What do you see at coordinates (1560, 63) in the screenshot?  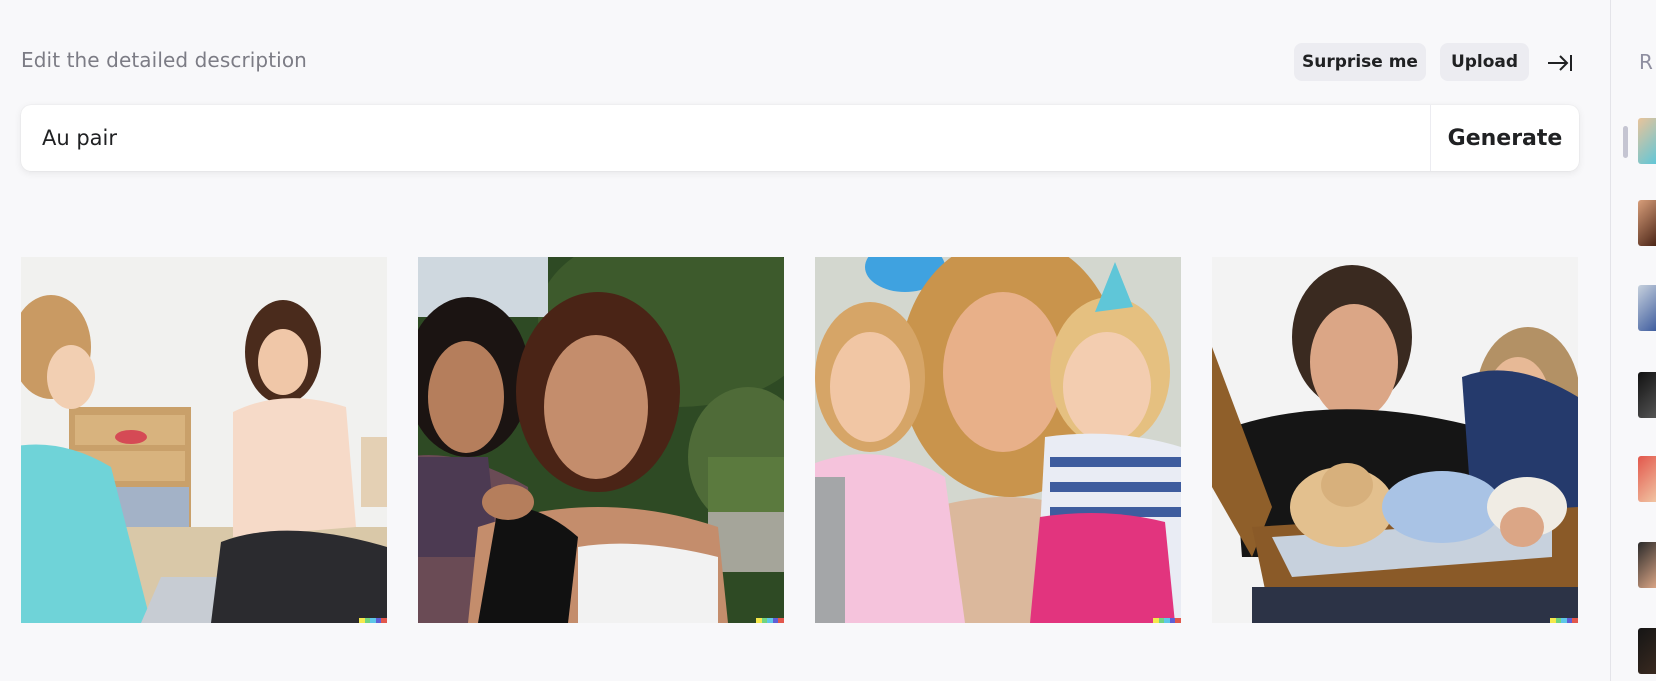 I see `collapse-panel-icon` at bounding box center [1560, 63].